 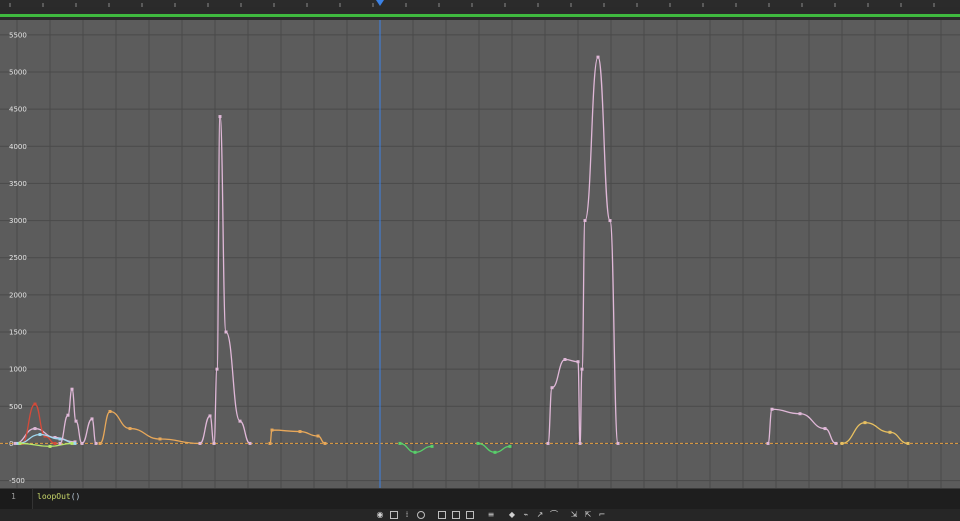 I want to click on y-tick-label: 1000, so click(x=18, y=370).